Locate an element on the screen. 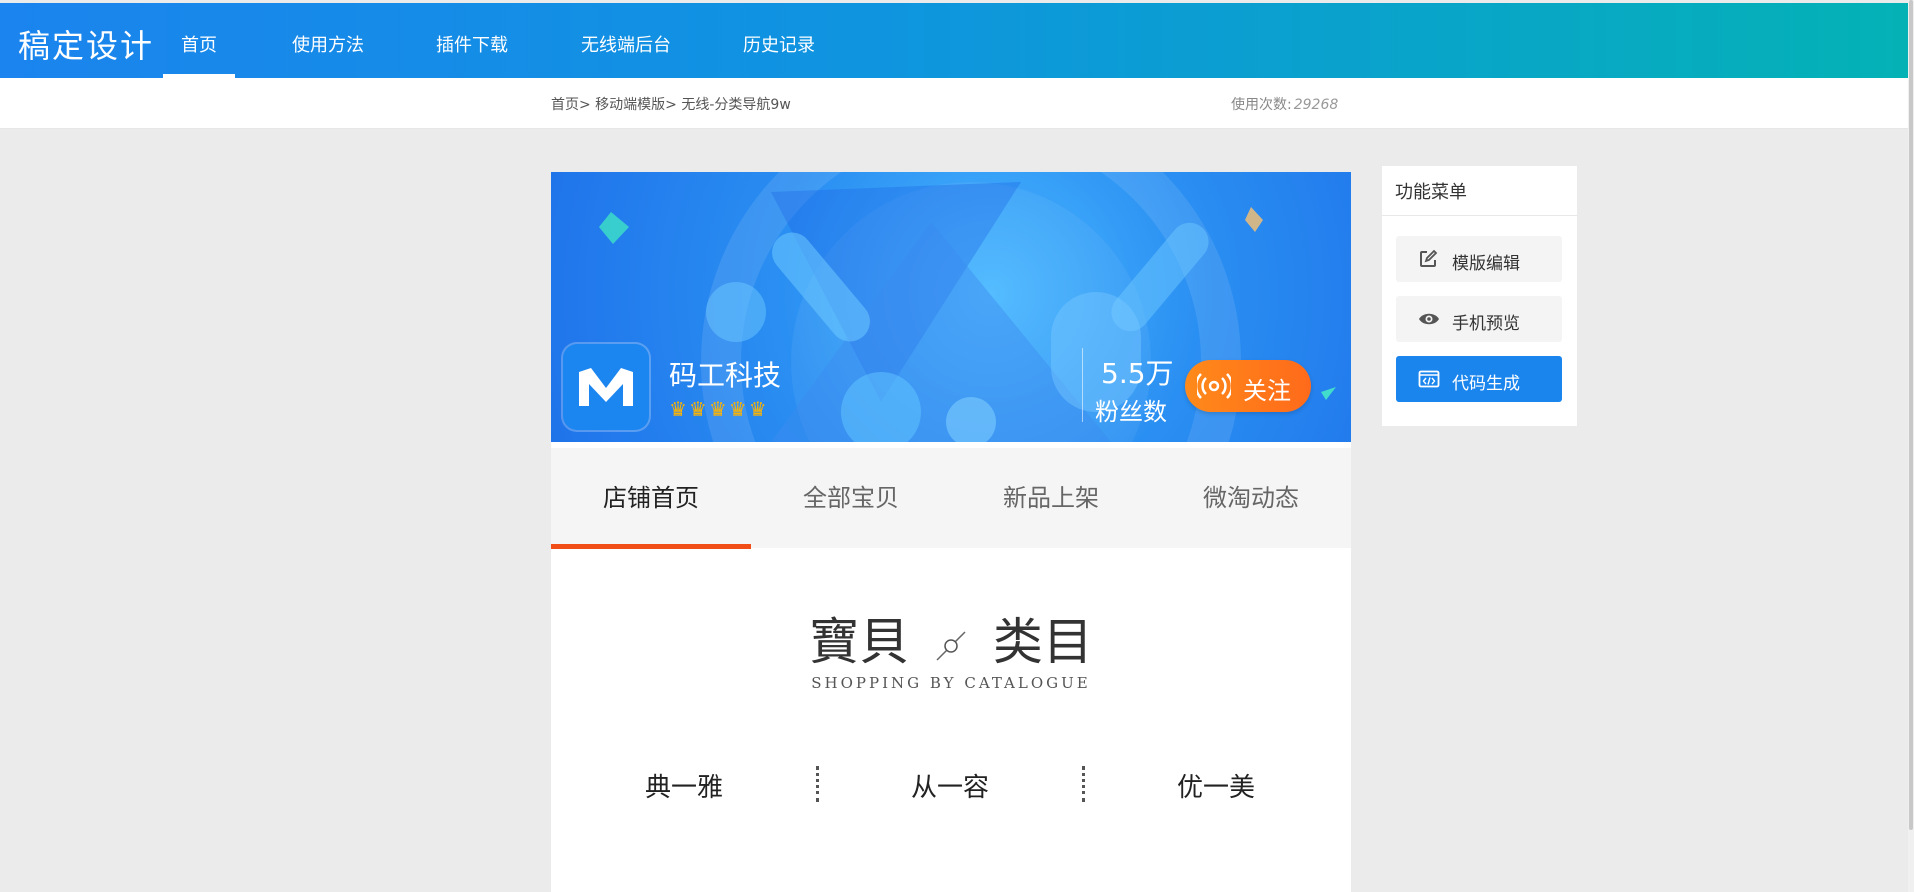 The image size is (1914, 892). shop-rating-crowns-icon: ♛♛♛♛♛ is located at coordinates (719, 409).